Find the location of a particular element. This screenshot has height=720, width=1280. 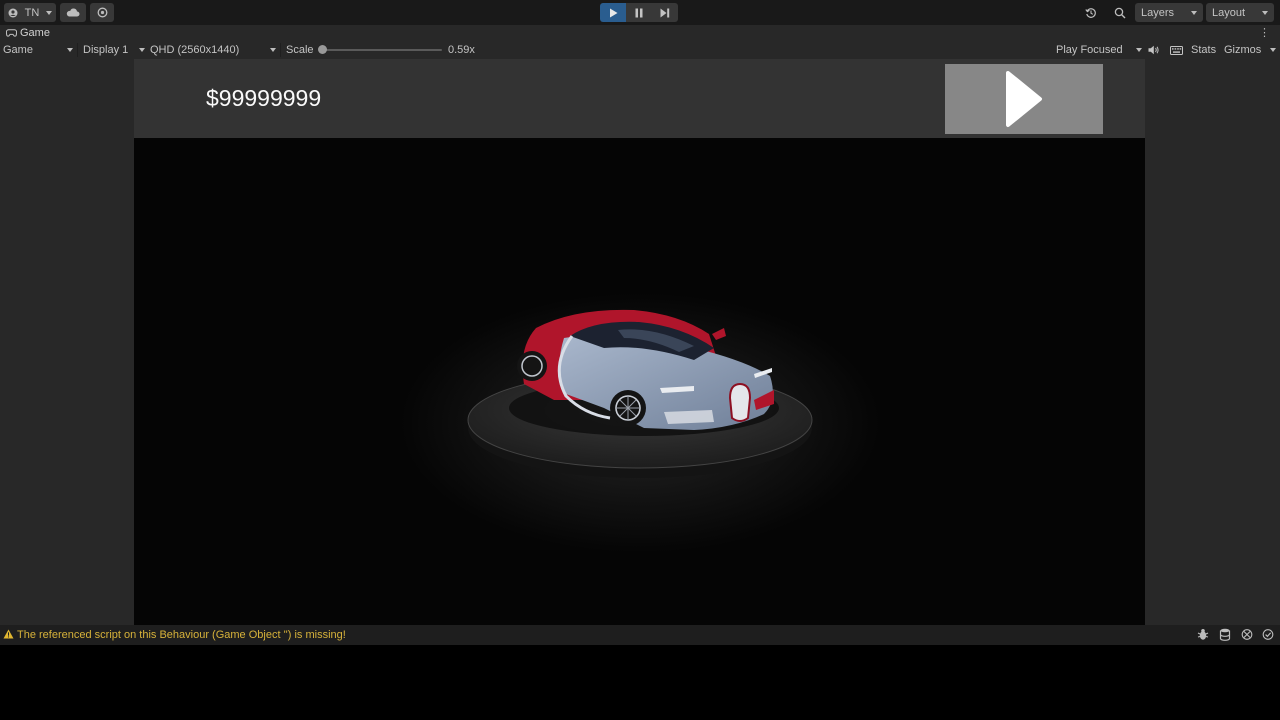

play-mode-dropdown: Play Focused is located at coordinates (1099, 50).